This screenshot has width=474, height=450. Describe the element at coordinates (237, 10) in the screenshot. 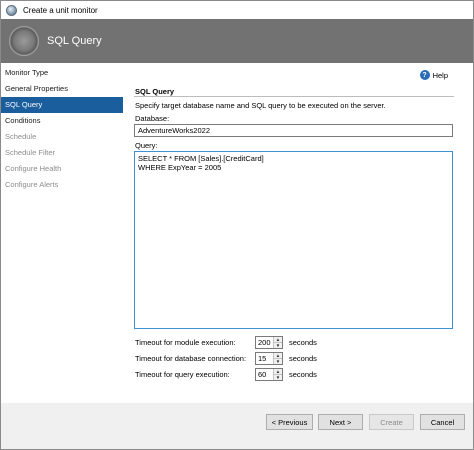

I see `title-bar: Create a unit monitor` at that location.